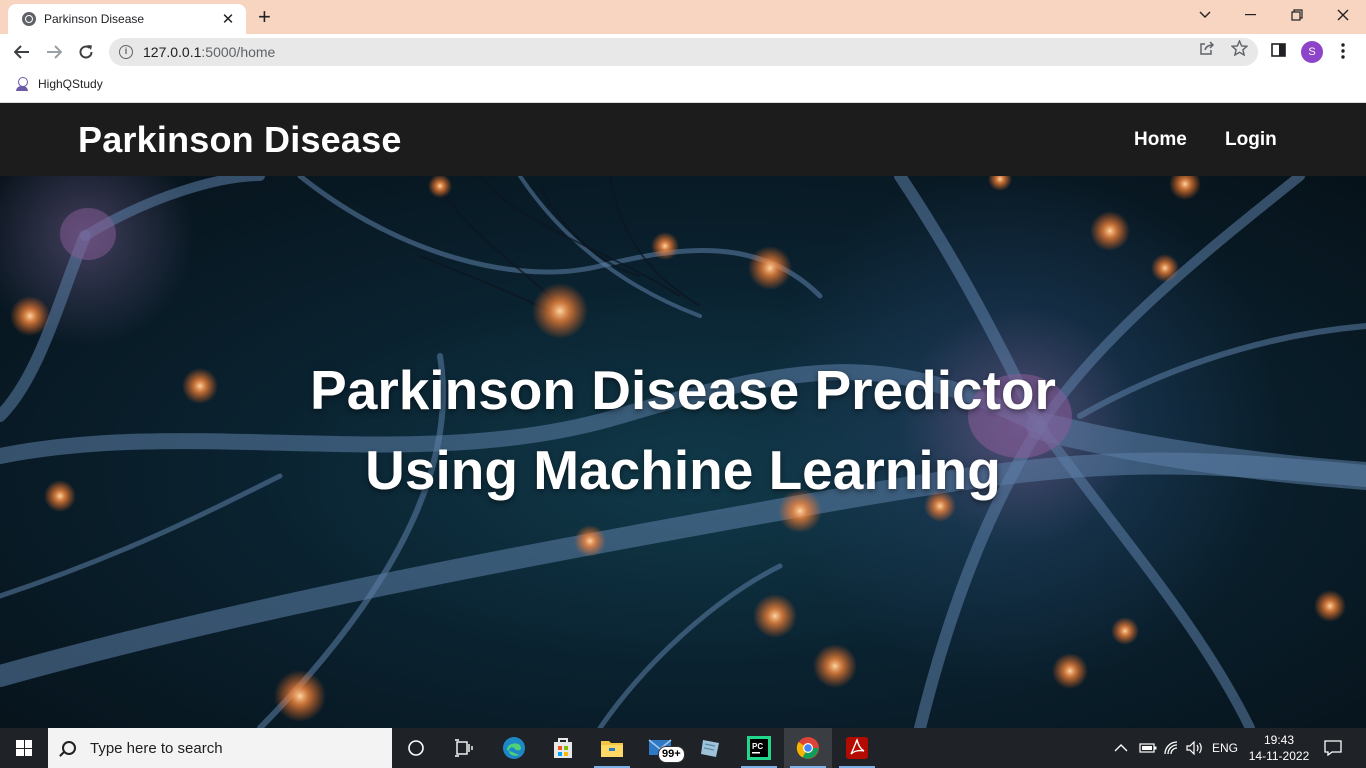 This screenshot has width=1366, height=768. Describe the element at coordinates (683, 139) in the screenshot. I see `site-navbar: Parkinson Disease Home Login` at that location.